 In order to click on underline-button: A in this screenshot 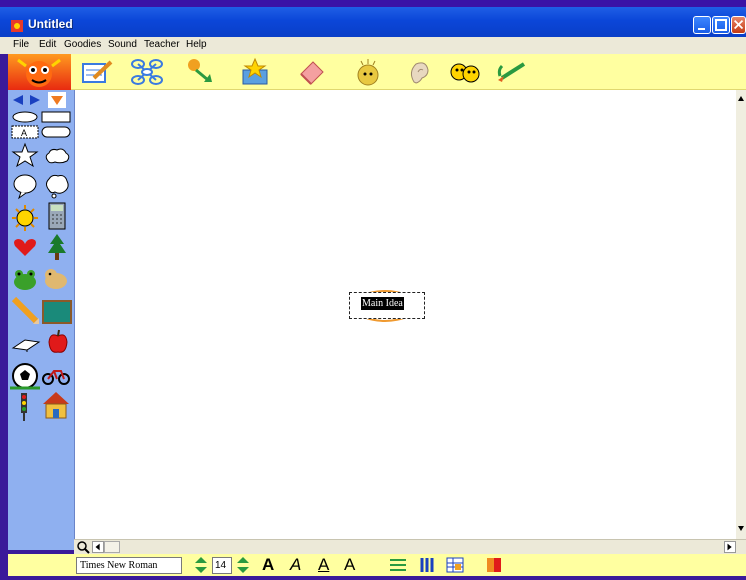, I will do `click(323, 565)`.